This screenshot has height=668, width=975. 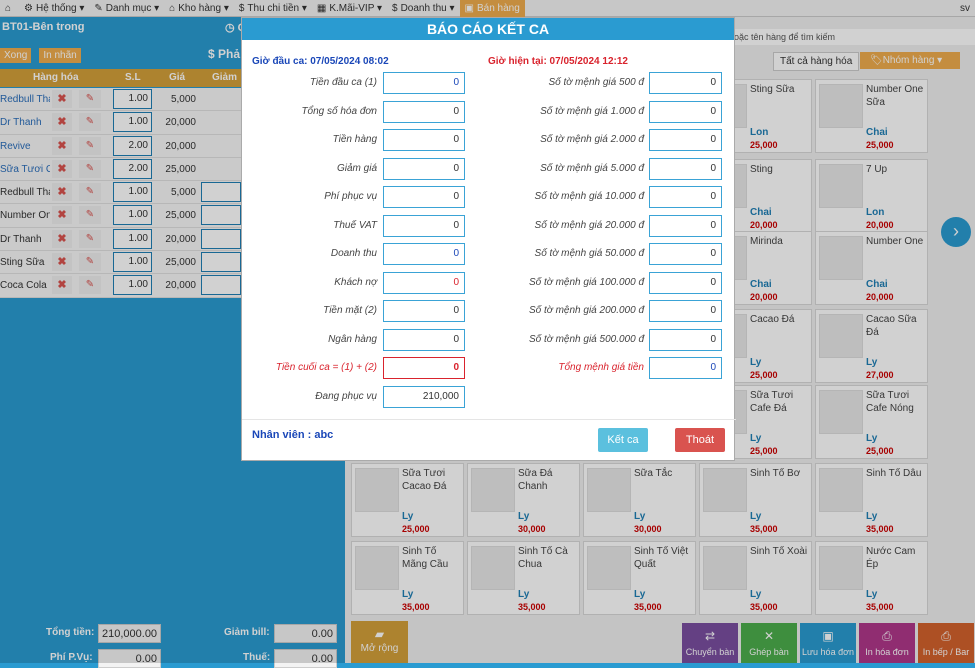 I want to click on current-time: Giờ hiện tại: 07/05/2024 12:12, so click(x=558, y=61).